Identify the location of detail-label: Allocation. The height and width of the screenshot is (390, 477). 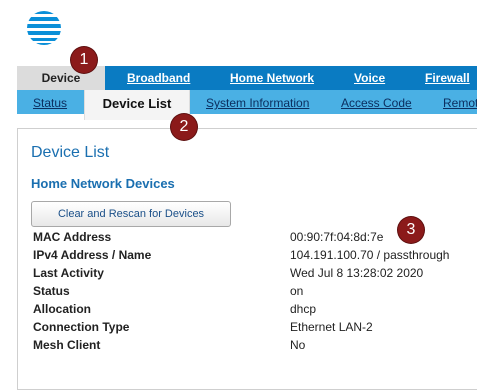
(62, 309).